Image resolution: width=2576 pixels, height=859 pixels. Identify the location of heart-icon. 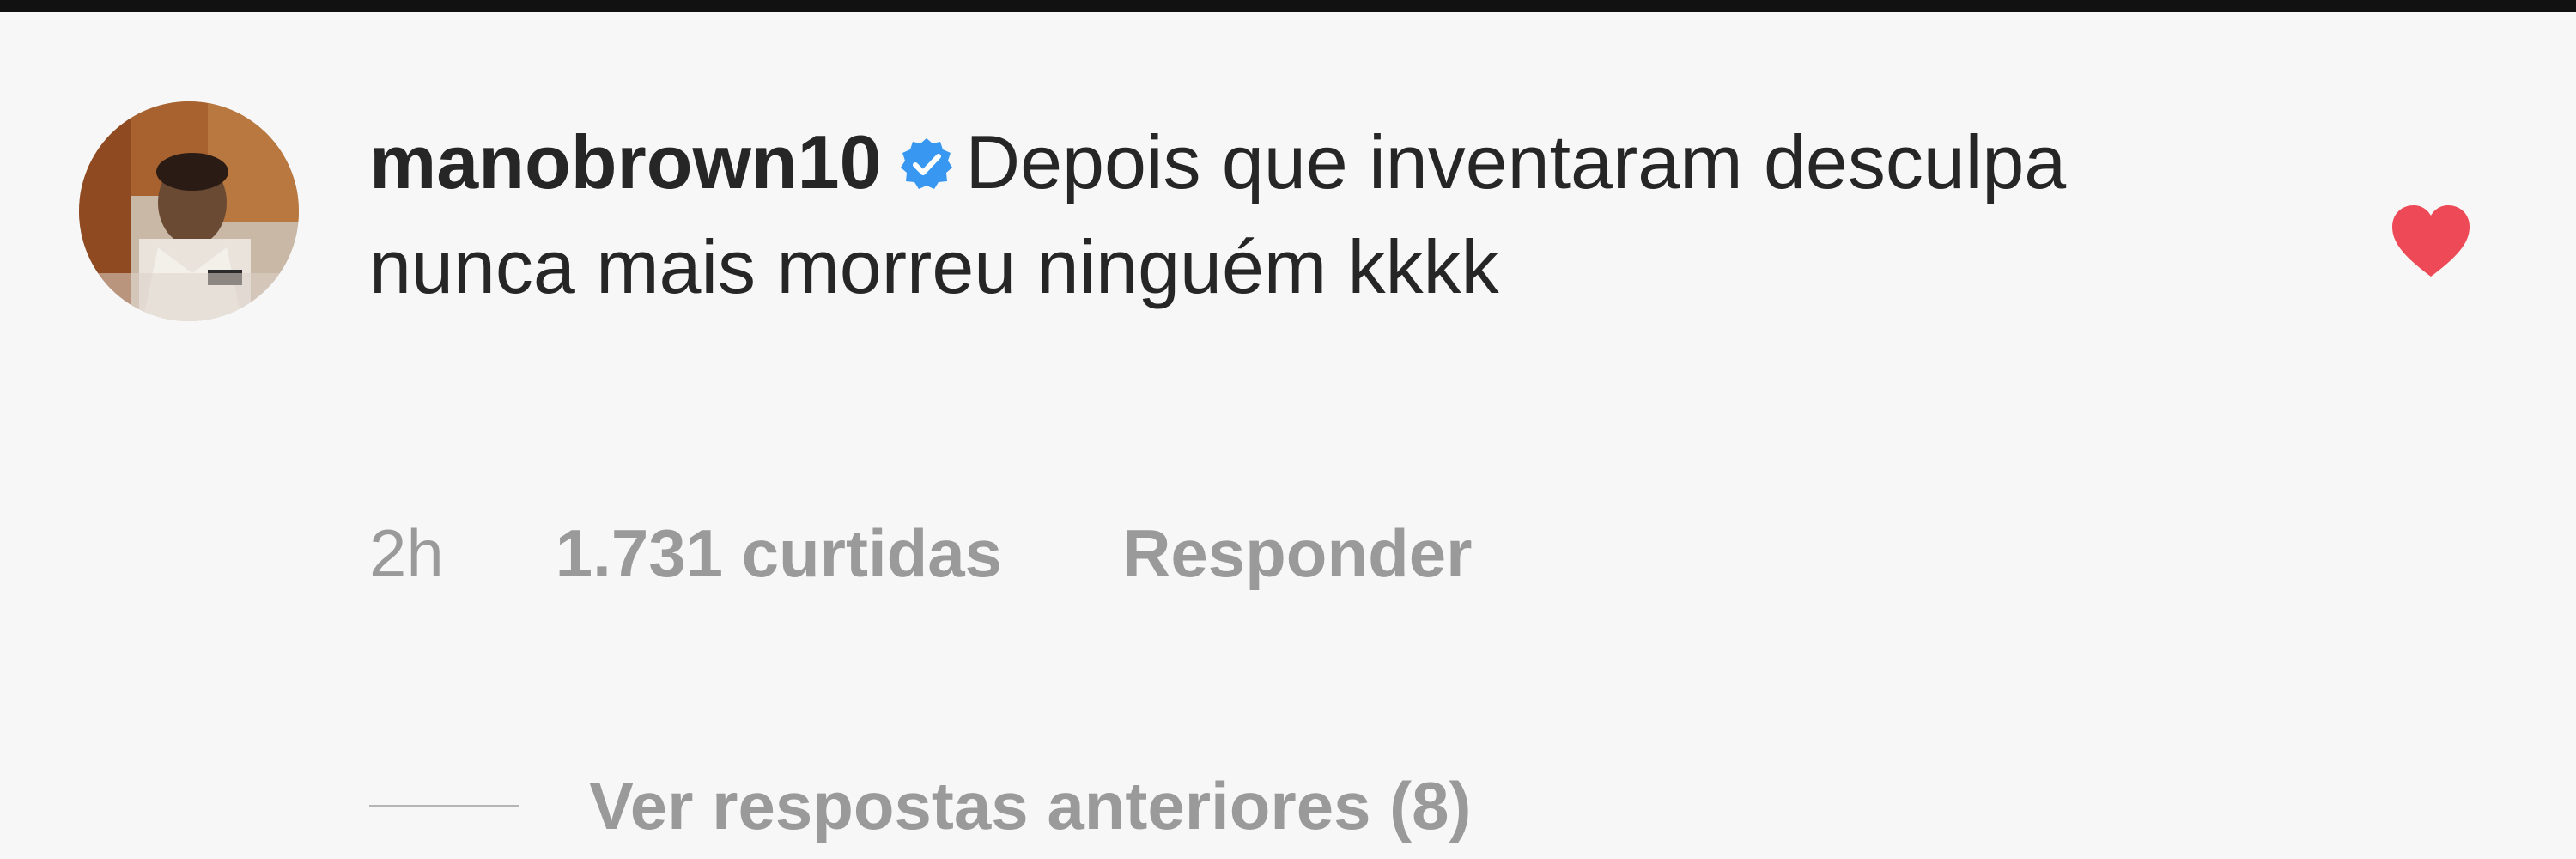
(2431, 241).